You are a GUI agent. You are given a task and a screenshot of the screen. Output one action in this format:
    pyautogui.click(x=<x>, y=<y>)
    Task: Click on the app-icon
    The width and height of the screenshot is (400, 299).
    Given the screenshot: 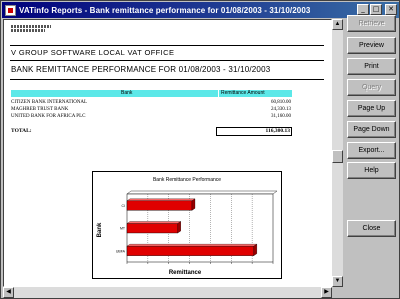 What is the action you would take?
    pyautogui.click(x=10, y=10)
    